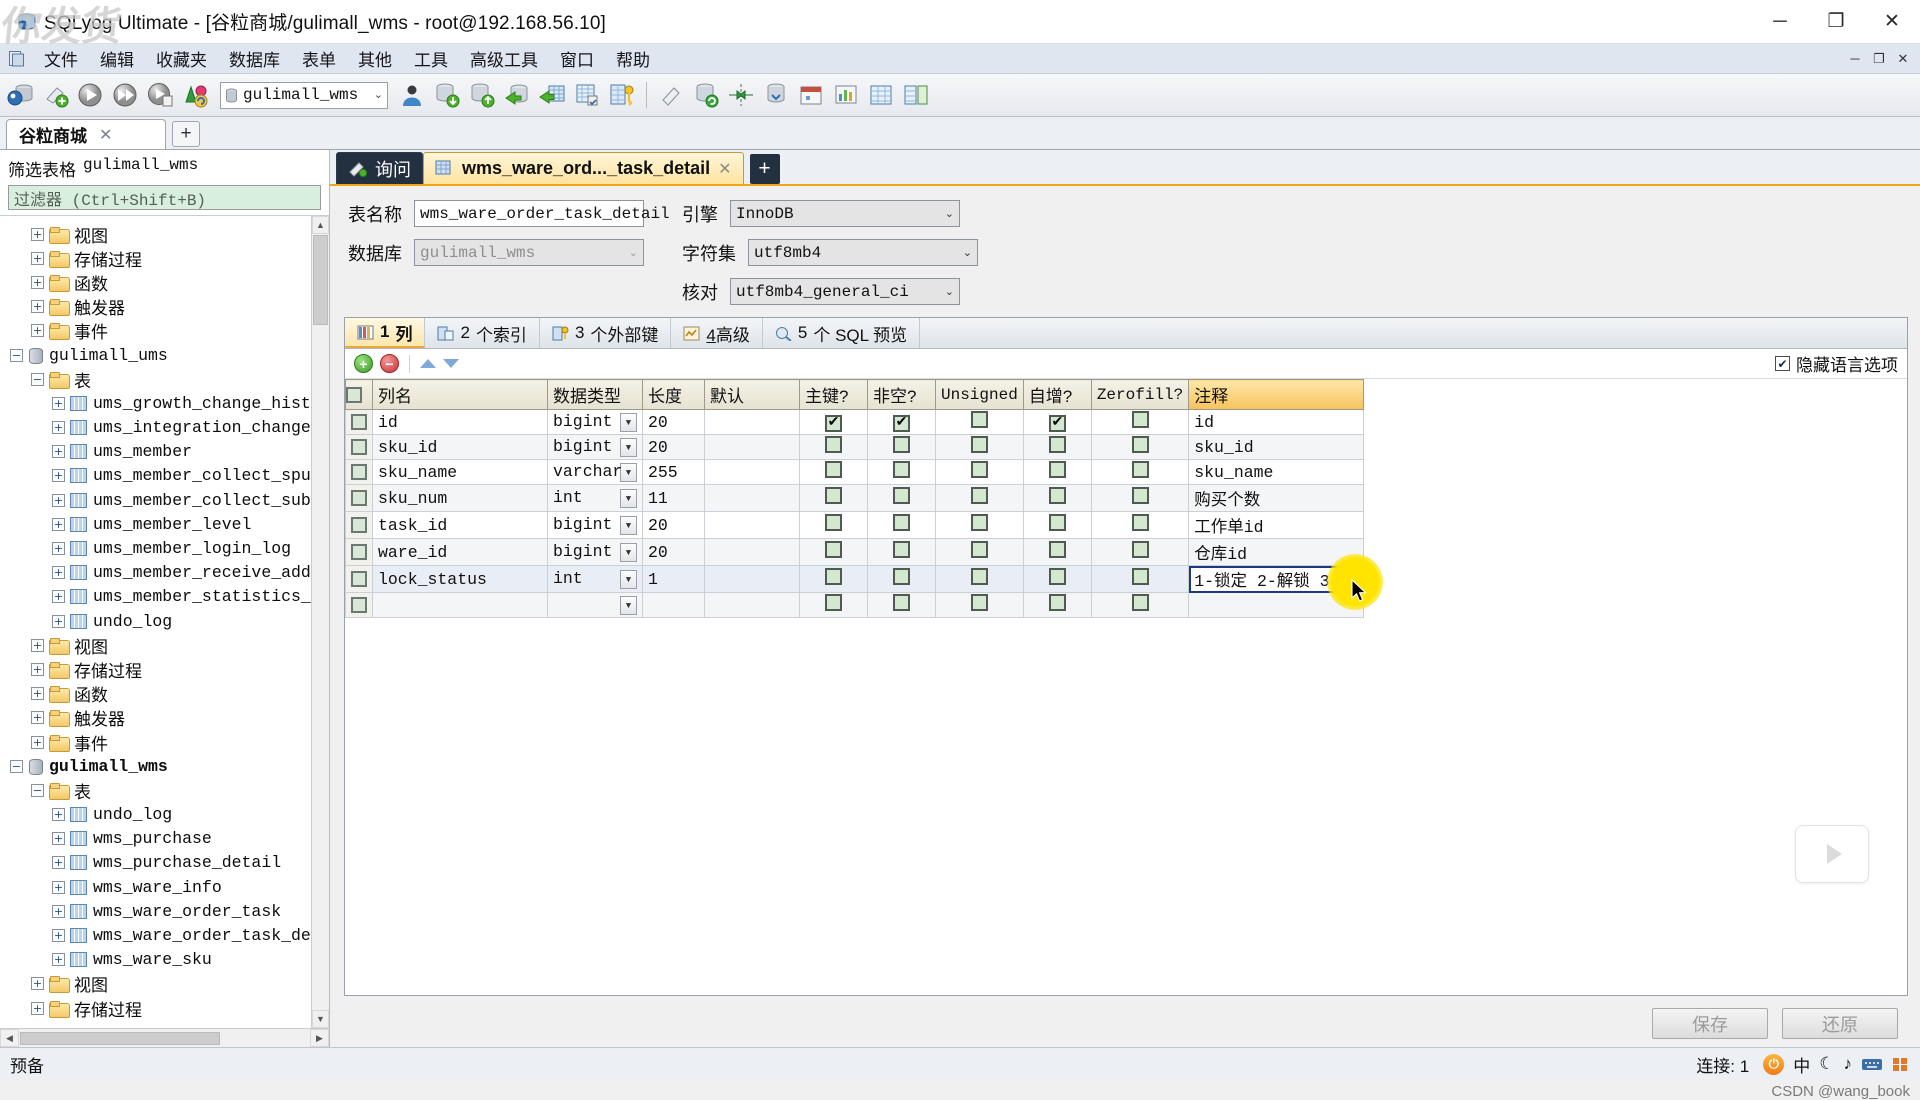 The height and width of the screenshot is (1100, 1920). I want to click on default-cell, so click(752, 579).